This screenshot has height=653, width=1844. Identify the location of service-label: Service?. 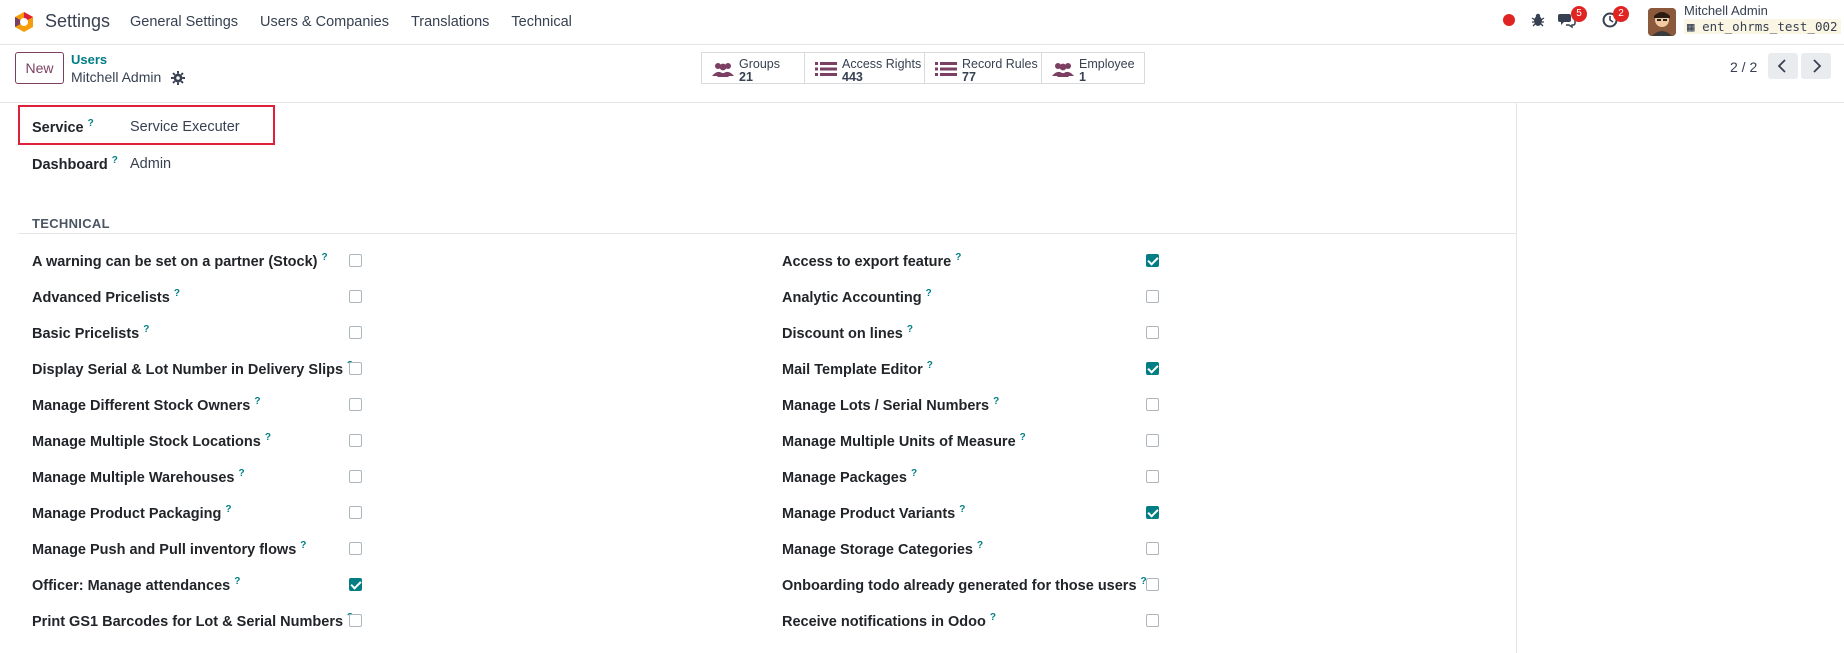
(63, 127).